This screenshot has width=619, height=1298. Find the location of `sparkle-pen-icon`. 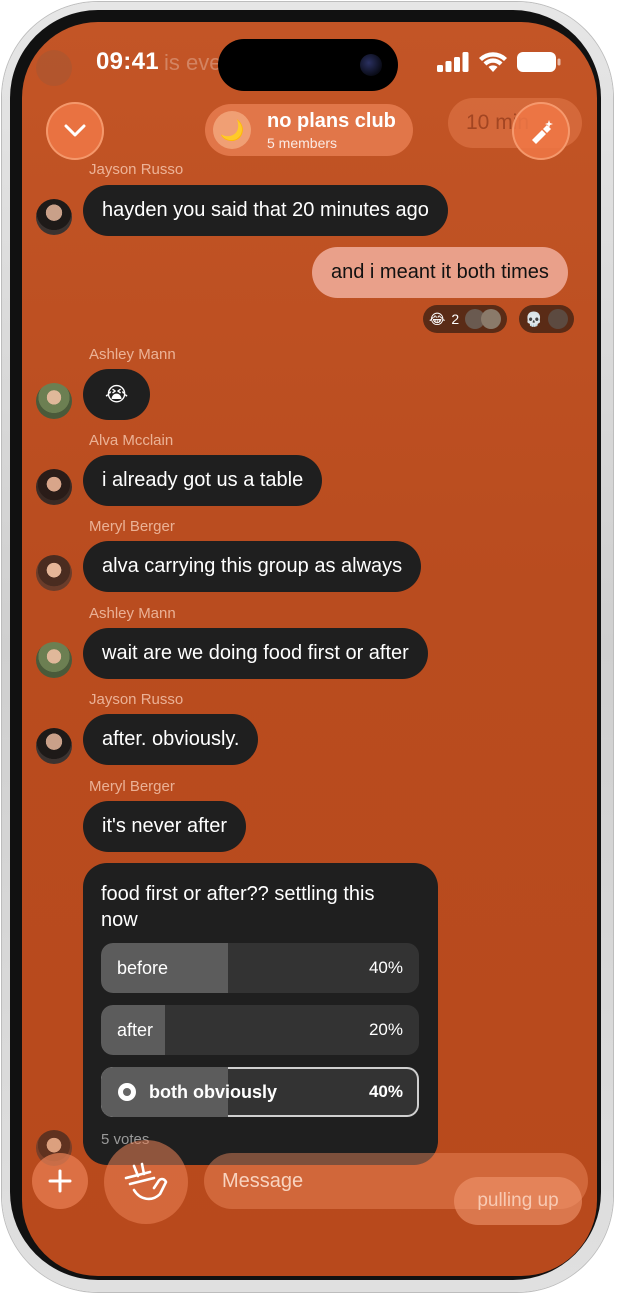

sparkle-pen-icon is located at coordinates (542, 132).